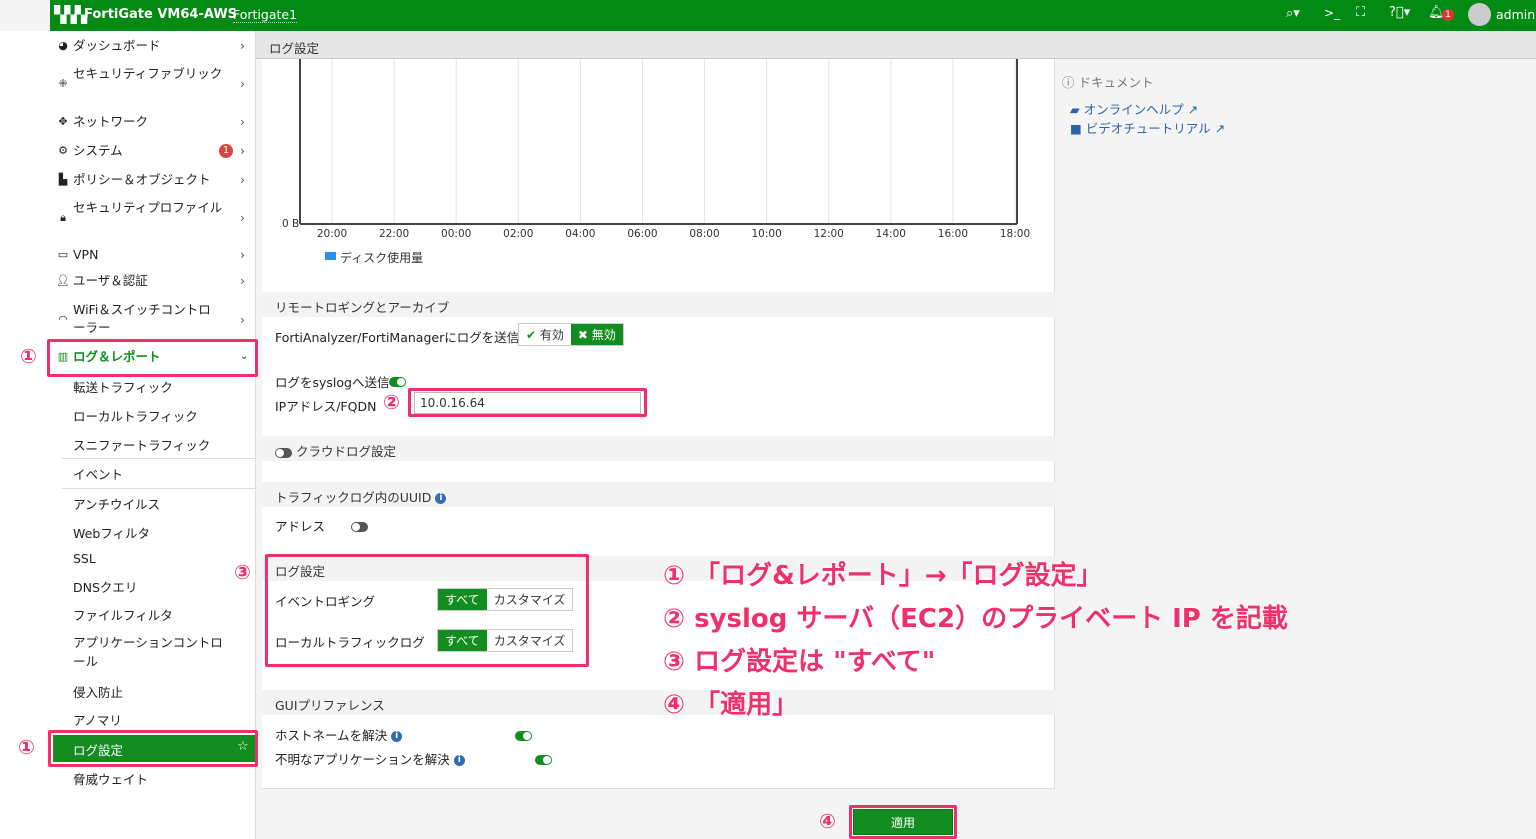 This screenshot has height=839, width=1536. Describe the element at coordinates (394, 234) in the screenshot. I see `x-tick-label: 22:00` at that location.